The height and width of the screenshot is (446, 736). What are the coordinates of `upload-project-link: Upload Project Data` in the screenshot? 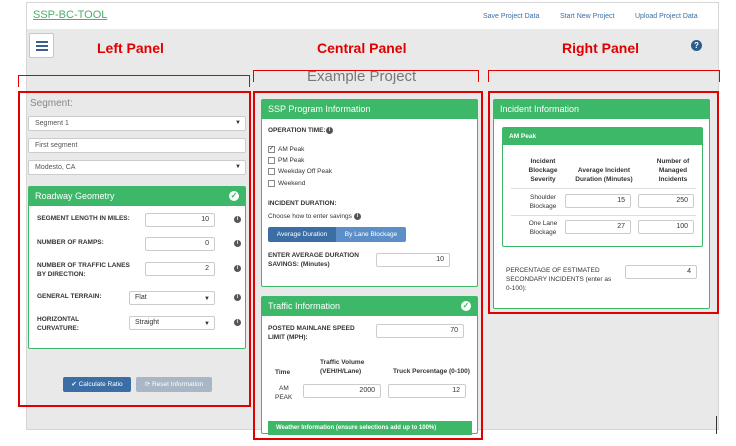 It's located at (666, 16).